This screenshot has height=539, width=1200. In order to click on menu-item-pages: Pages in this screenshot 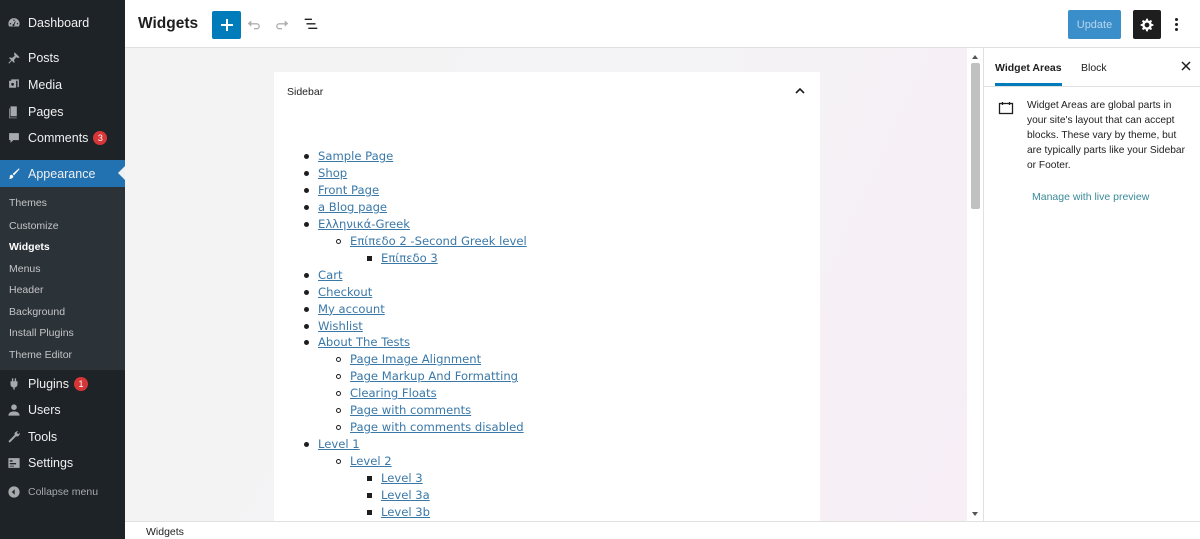, I will do `click(62, 112)`.